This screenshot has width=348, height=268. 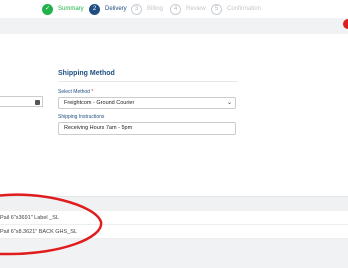 What do you see at coordinates (345, 24) in the screenshot?
I see `notification-indicator` at bounding box center [345, 24].